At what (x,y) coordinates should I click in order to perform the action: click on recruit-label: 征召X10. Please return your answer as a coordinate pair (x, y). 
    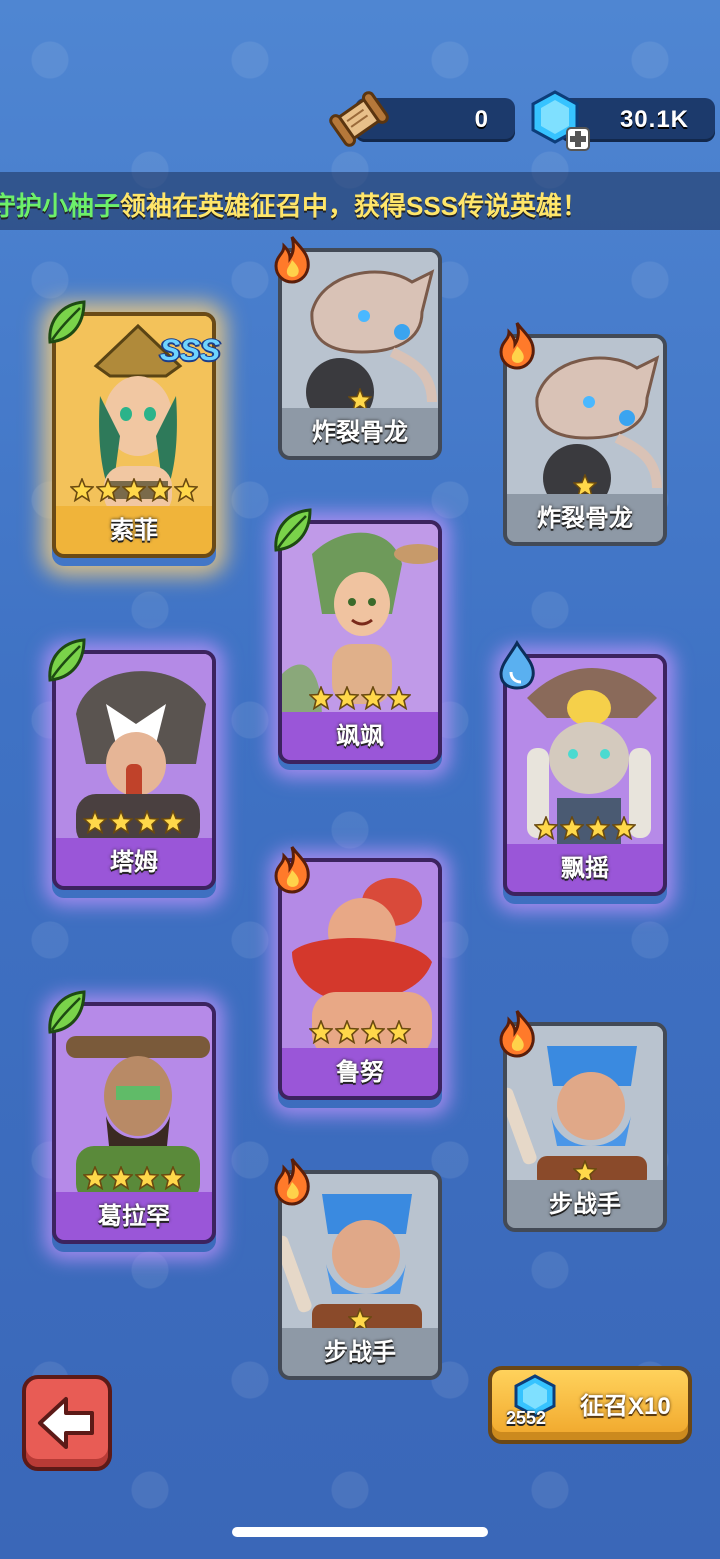
    Looking at the image, I should click on (625, 1406).